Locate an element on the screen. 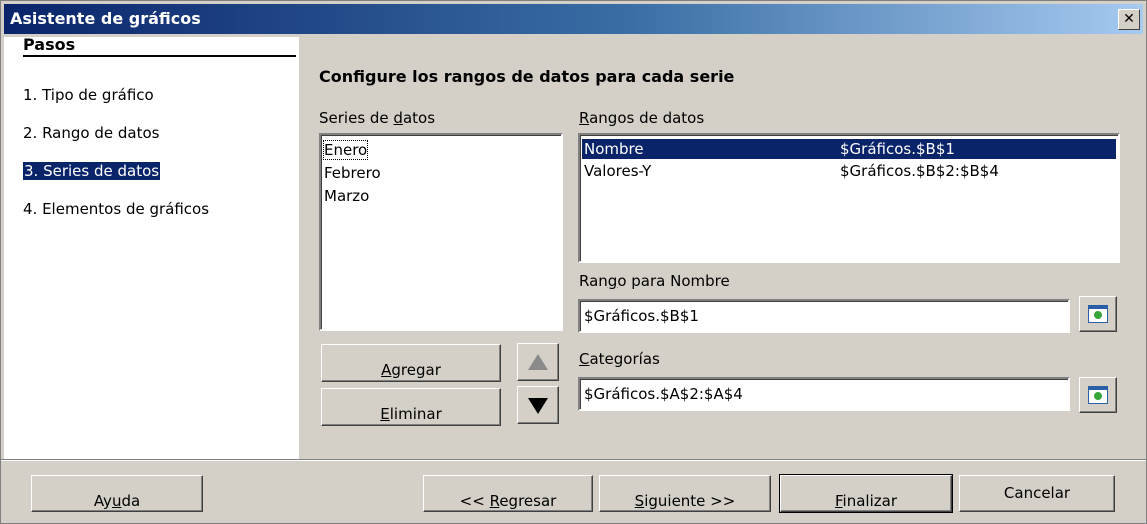 The width and height of the screenshot is (1147, 524). close-button: ✕ is located at coordinates (1129, 19).